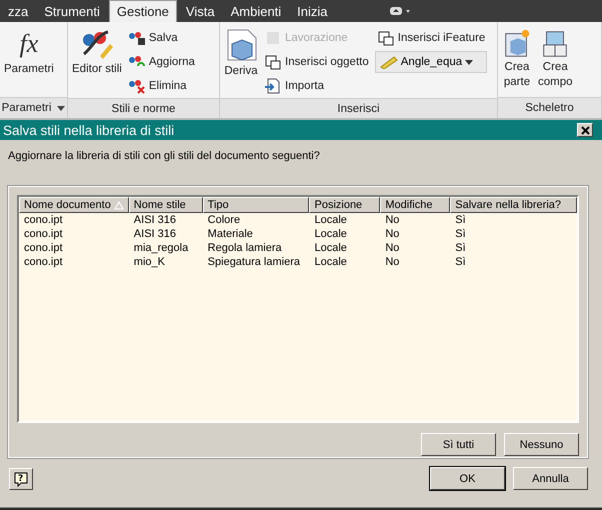 The width and height of the screenshot is (602, 510). Describe the element at coordinates (161, 62) in the screenshot. I see `ribbon-button: Aggiorna` at that location.